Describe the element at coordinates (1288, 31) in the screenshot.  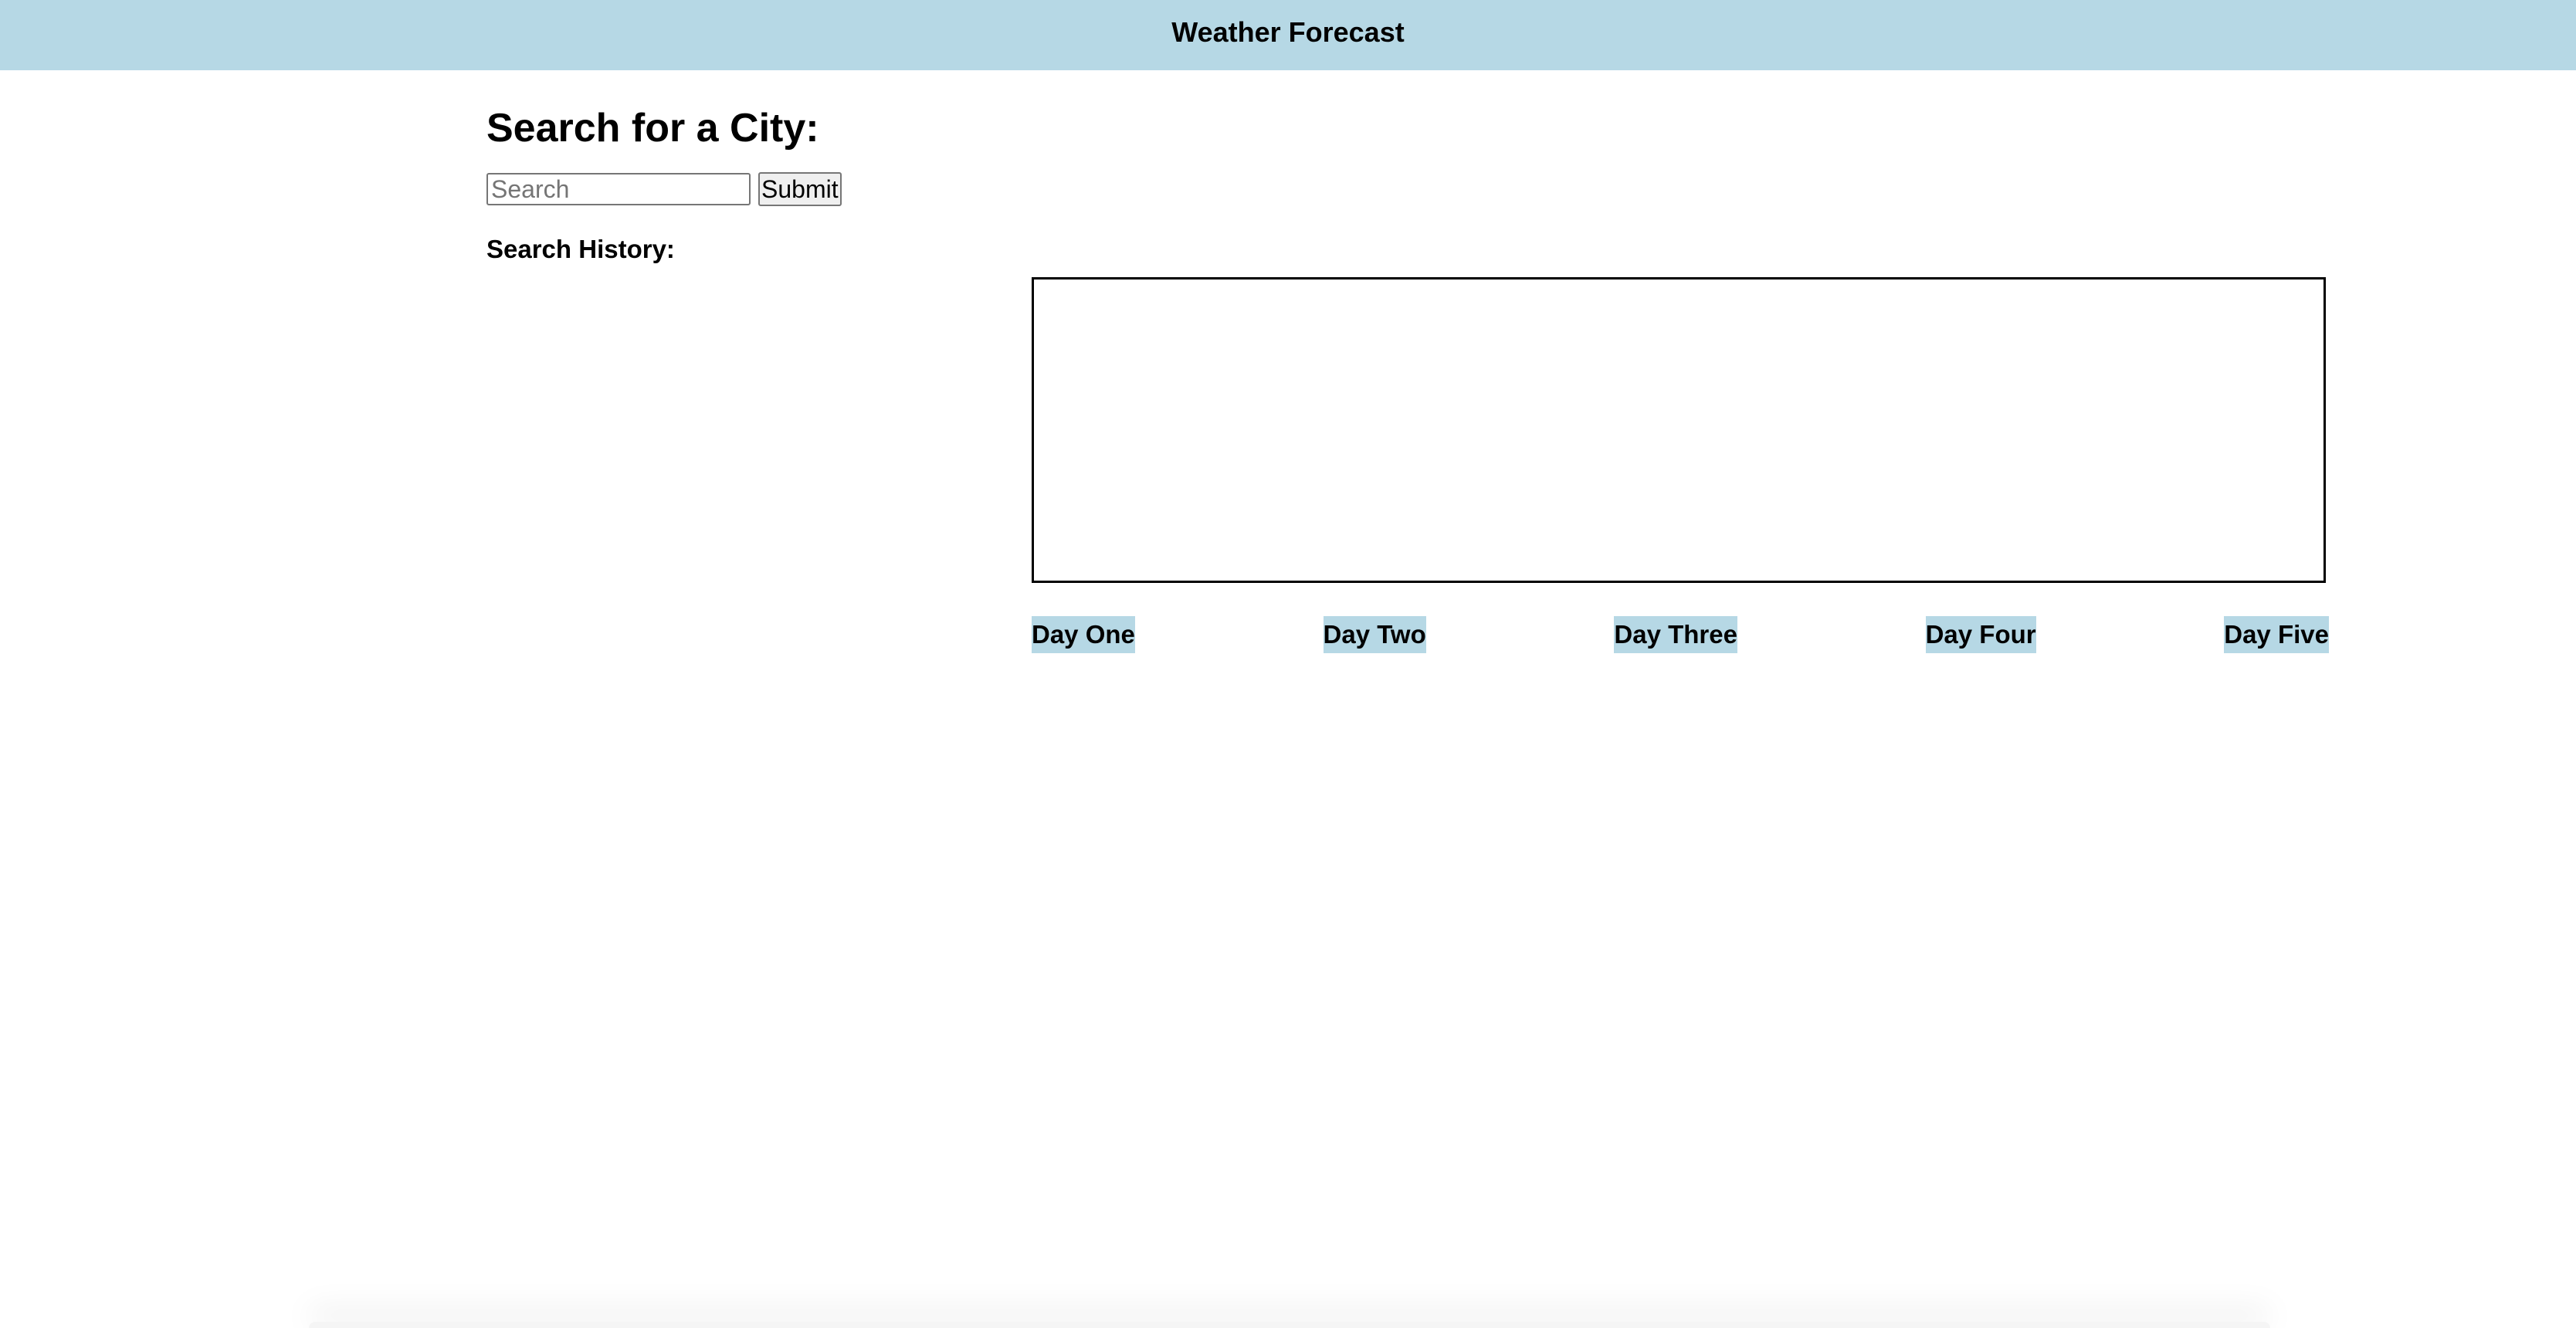
I see `page-title: Weather Forecast` at that location.